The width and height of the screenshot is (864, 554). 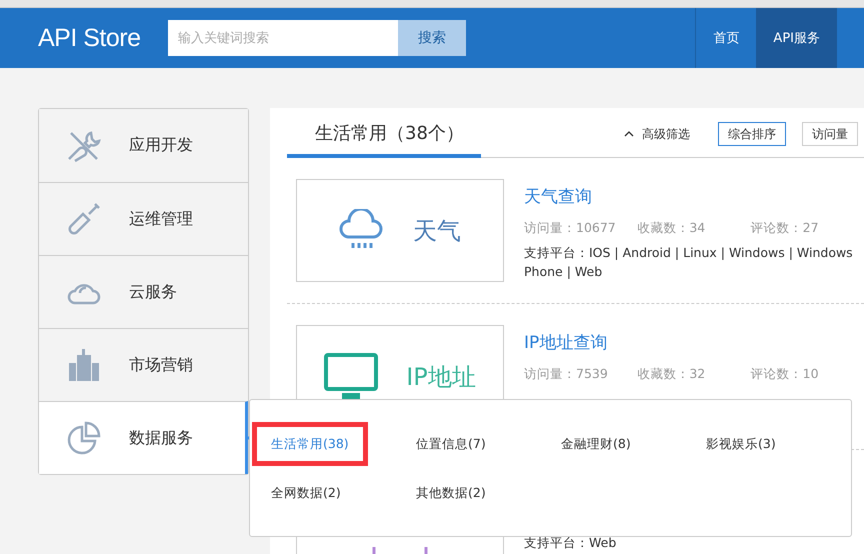 I want to click on category-tab: 生活常用（38个）, so click(x=384, y=133).